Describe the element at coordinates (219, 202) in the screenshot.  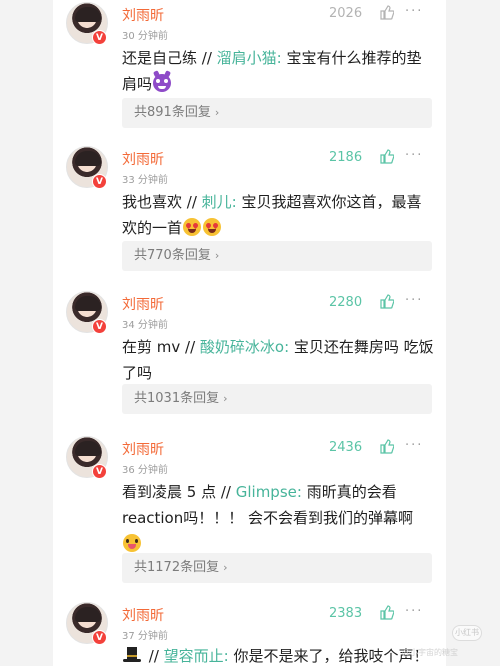
I see `reply-author: 刺儿:` at that location.